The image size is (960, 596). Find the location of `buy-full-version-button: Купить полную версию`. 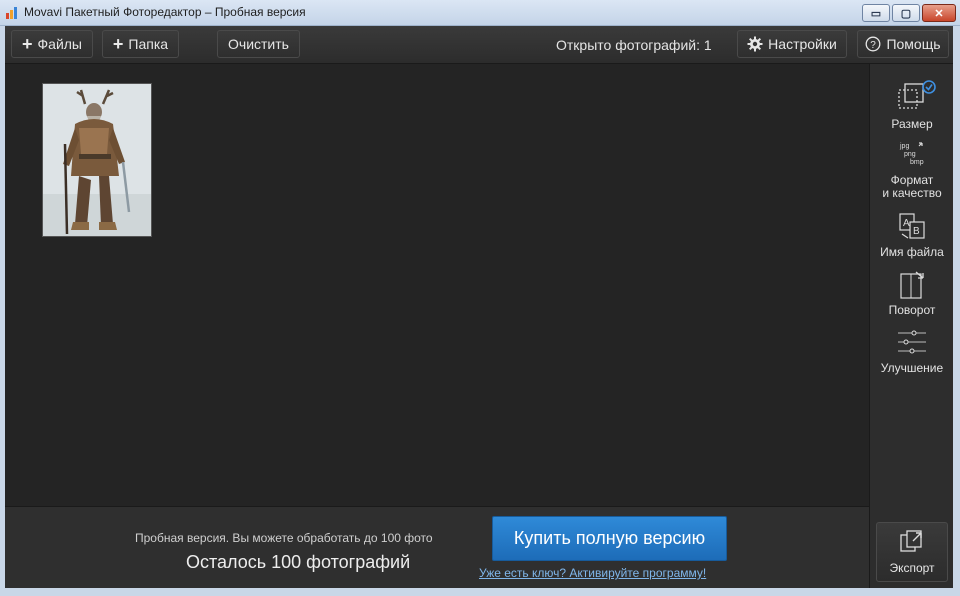

buy-full-version-button: Купить полную версию is located at coordinates (609, 538).